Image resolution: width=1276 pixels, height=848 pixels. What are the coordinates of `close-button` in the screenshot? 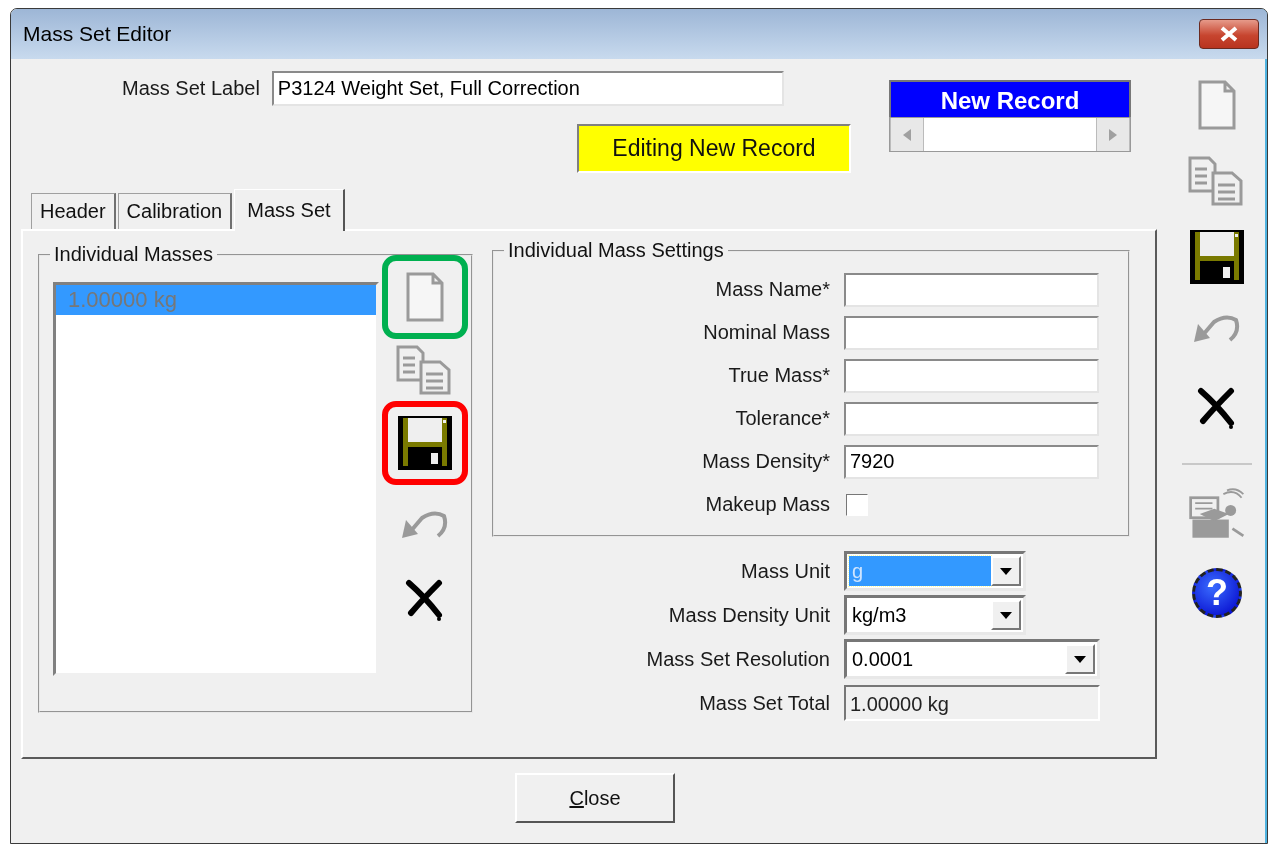 It's located at (1229, 34).